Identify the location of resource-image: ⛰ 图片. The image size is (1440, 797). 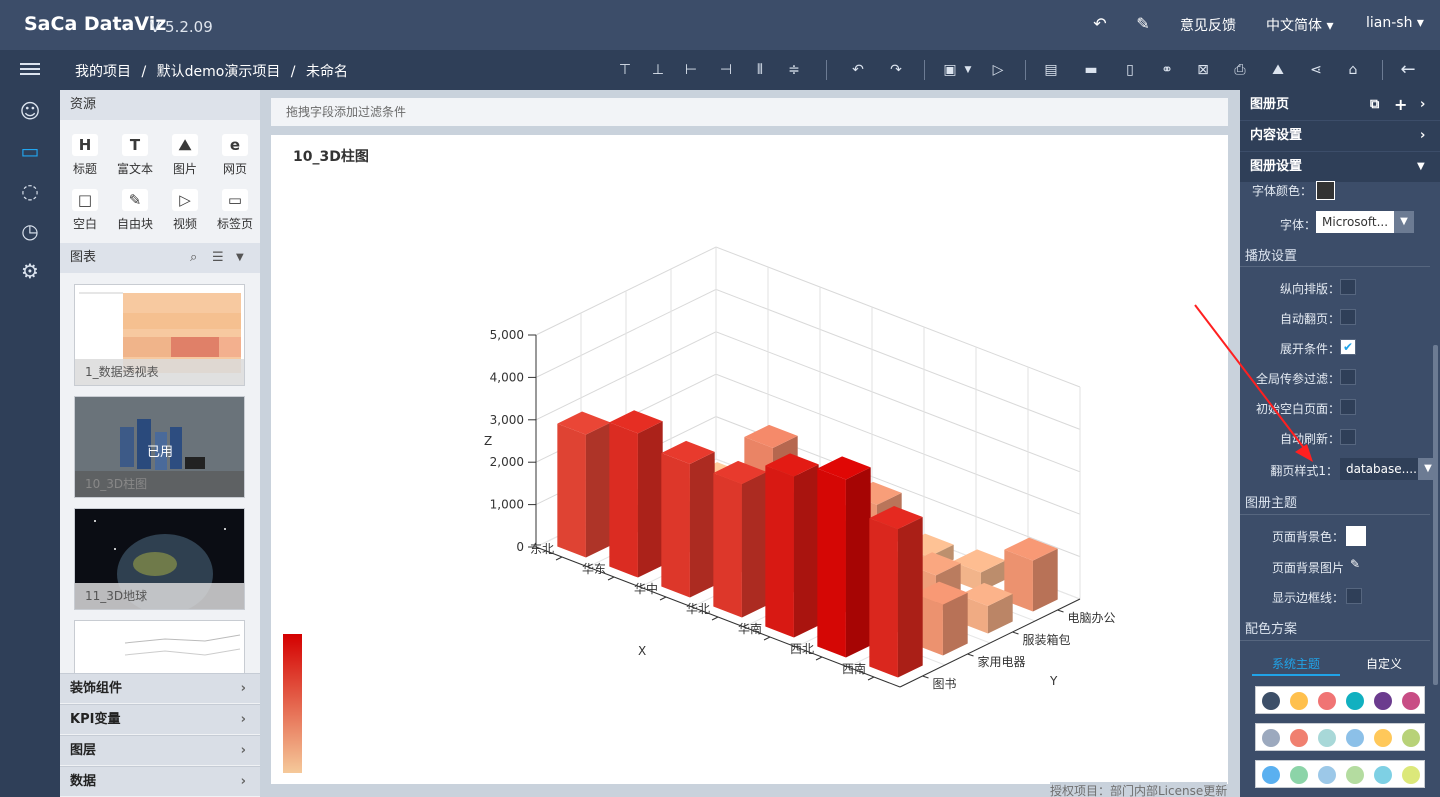
(185, 159).